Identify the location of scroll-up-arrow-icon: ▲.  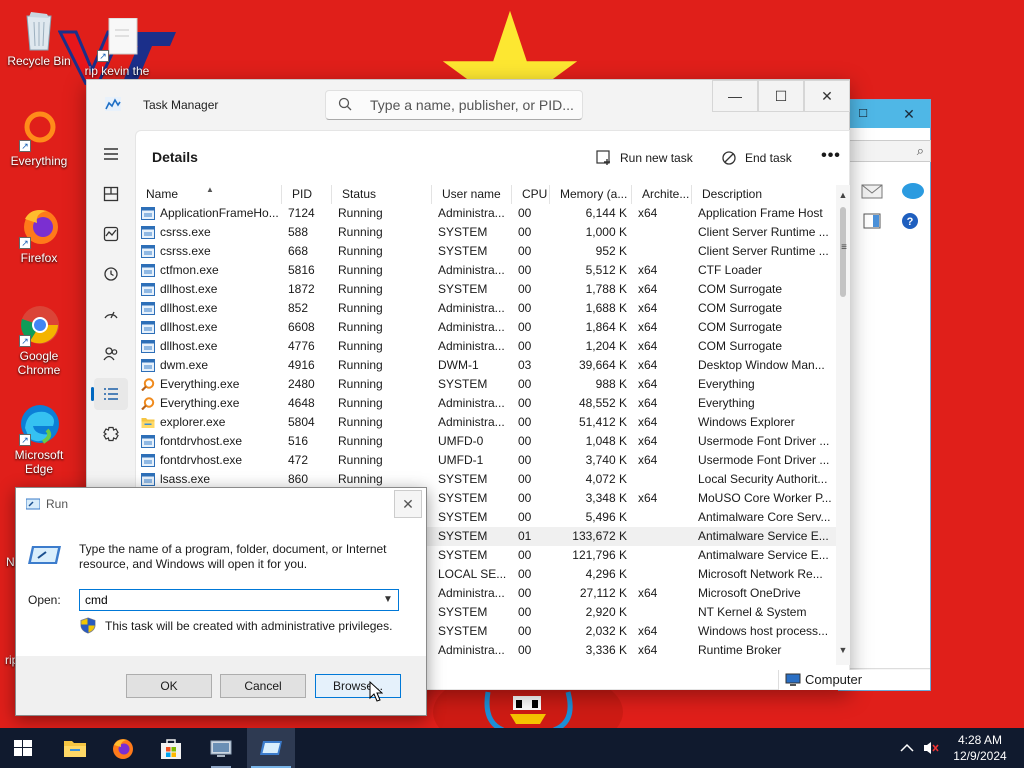
(843, 195).